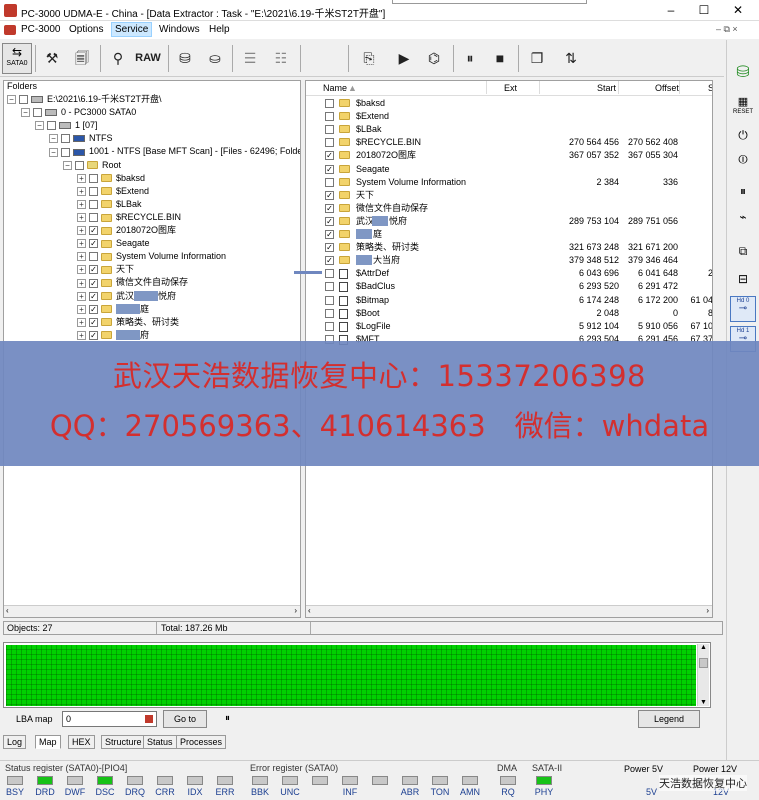  Describe the element at coordinates (113, 243) in the screenshot. I see `tree-node: + ✓ Seagate` at that location.